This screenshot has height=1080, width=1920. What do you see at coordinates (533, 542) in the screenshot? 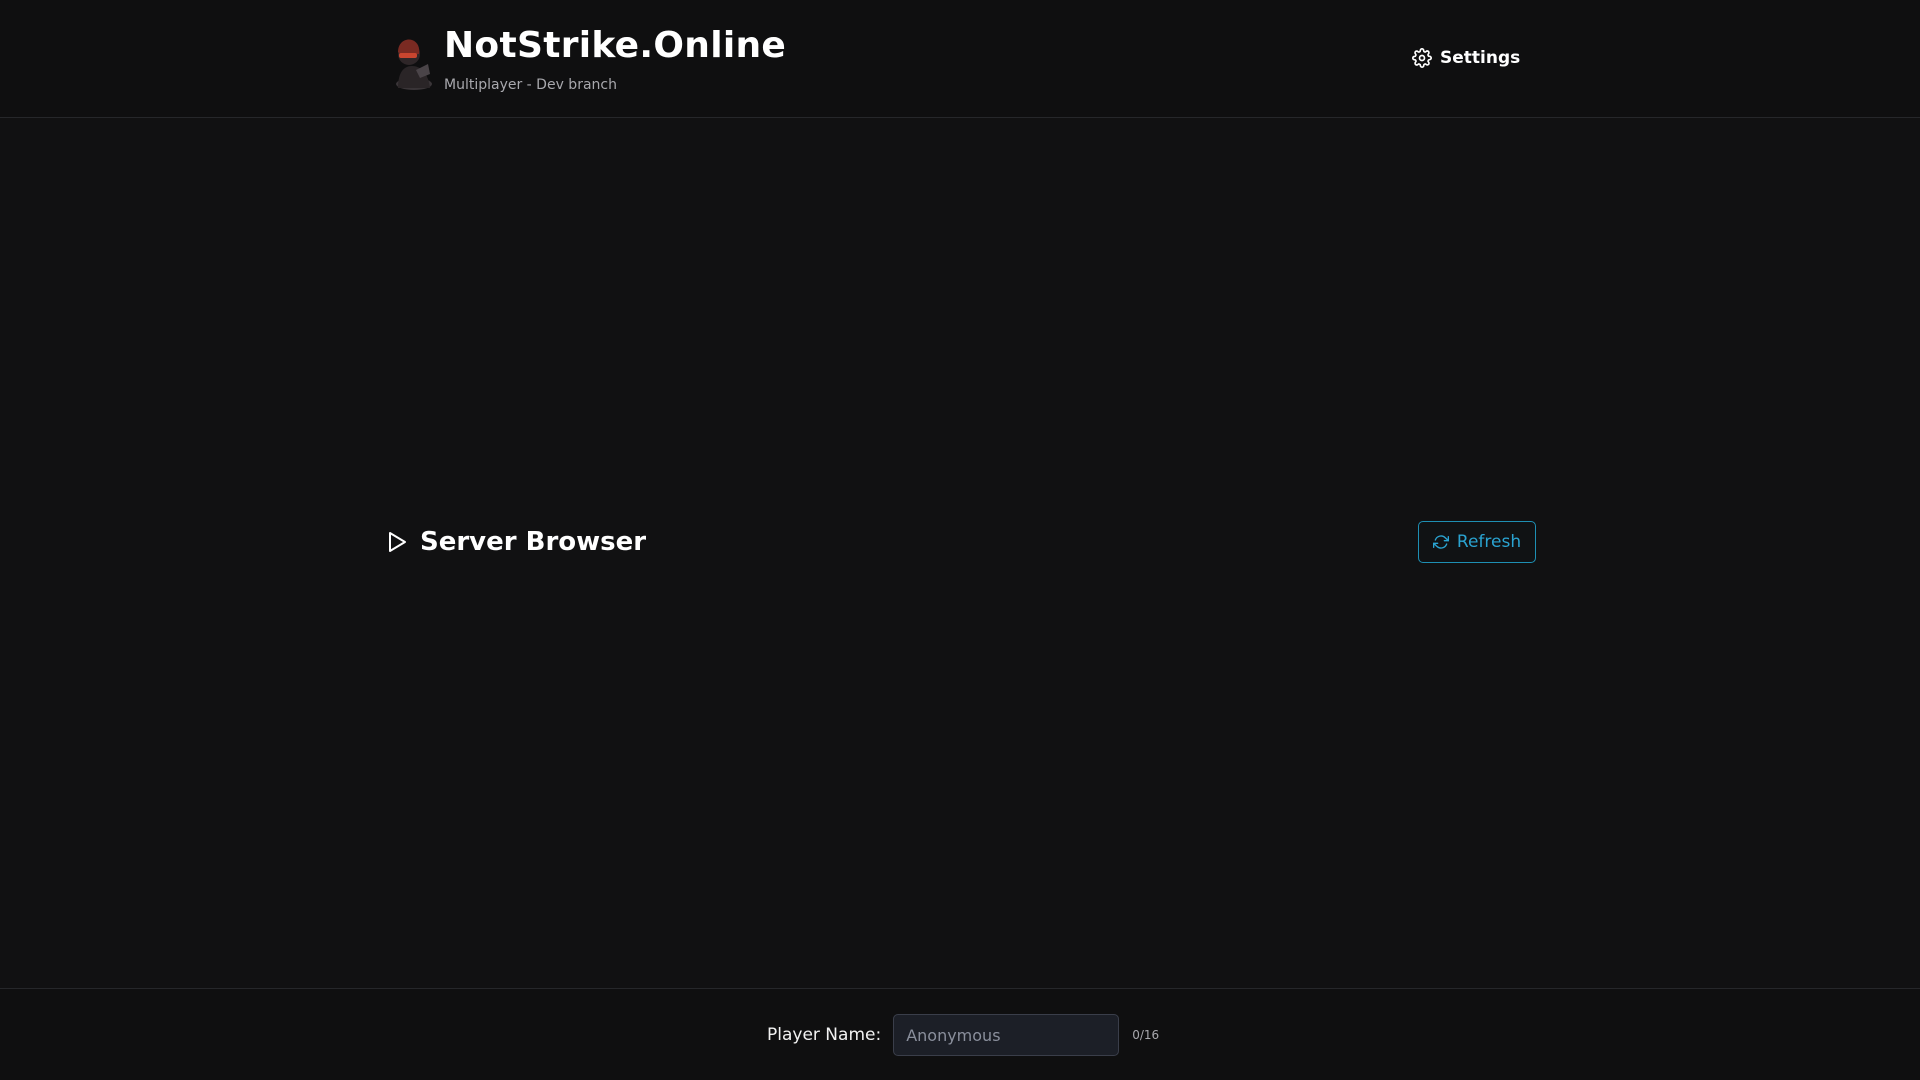
I see `server-browser-title: Server Browser` at bounding box center [533, 542].